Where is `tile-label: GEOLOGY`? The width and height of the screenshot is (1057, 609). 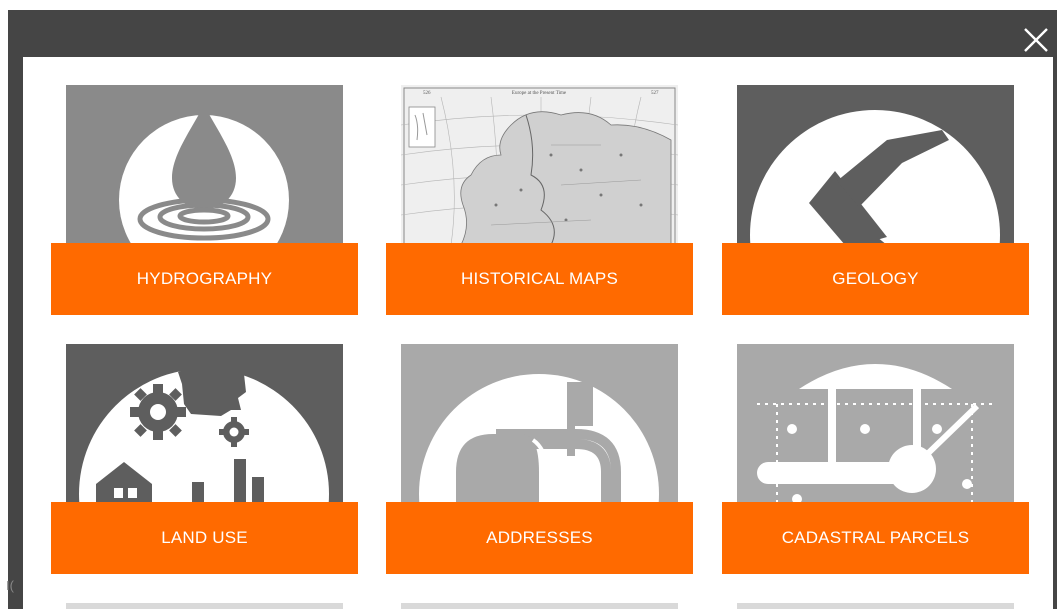
tile-label: GEOLOGY is located at coordinates (875, 279).